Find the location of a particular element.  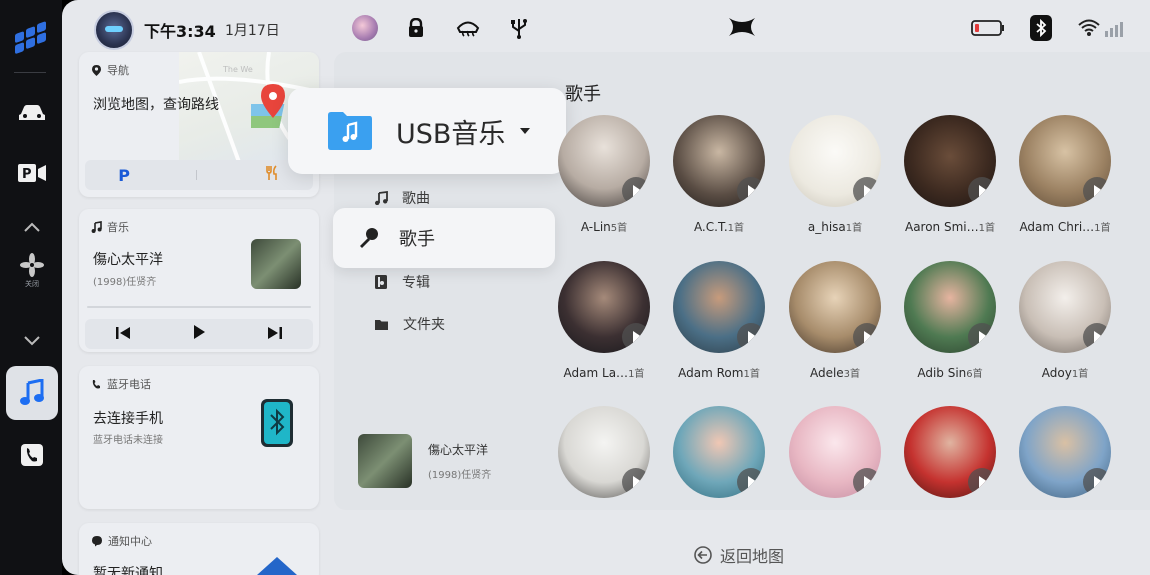

music-card: 音乐 傷心太平洋 (1998)任贤齐 is located at coordinates (199, 280).